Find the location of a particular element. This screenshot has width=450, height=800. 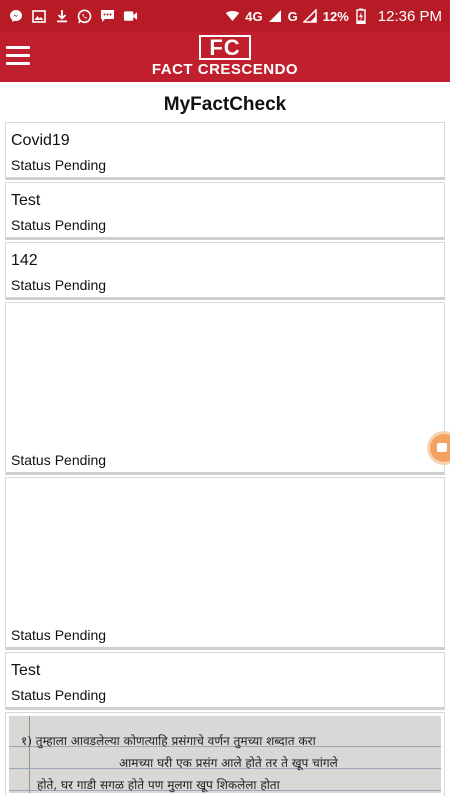

app-bar: FC FACT CRESCENDO is located at coordinates (225, 57).